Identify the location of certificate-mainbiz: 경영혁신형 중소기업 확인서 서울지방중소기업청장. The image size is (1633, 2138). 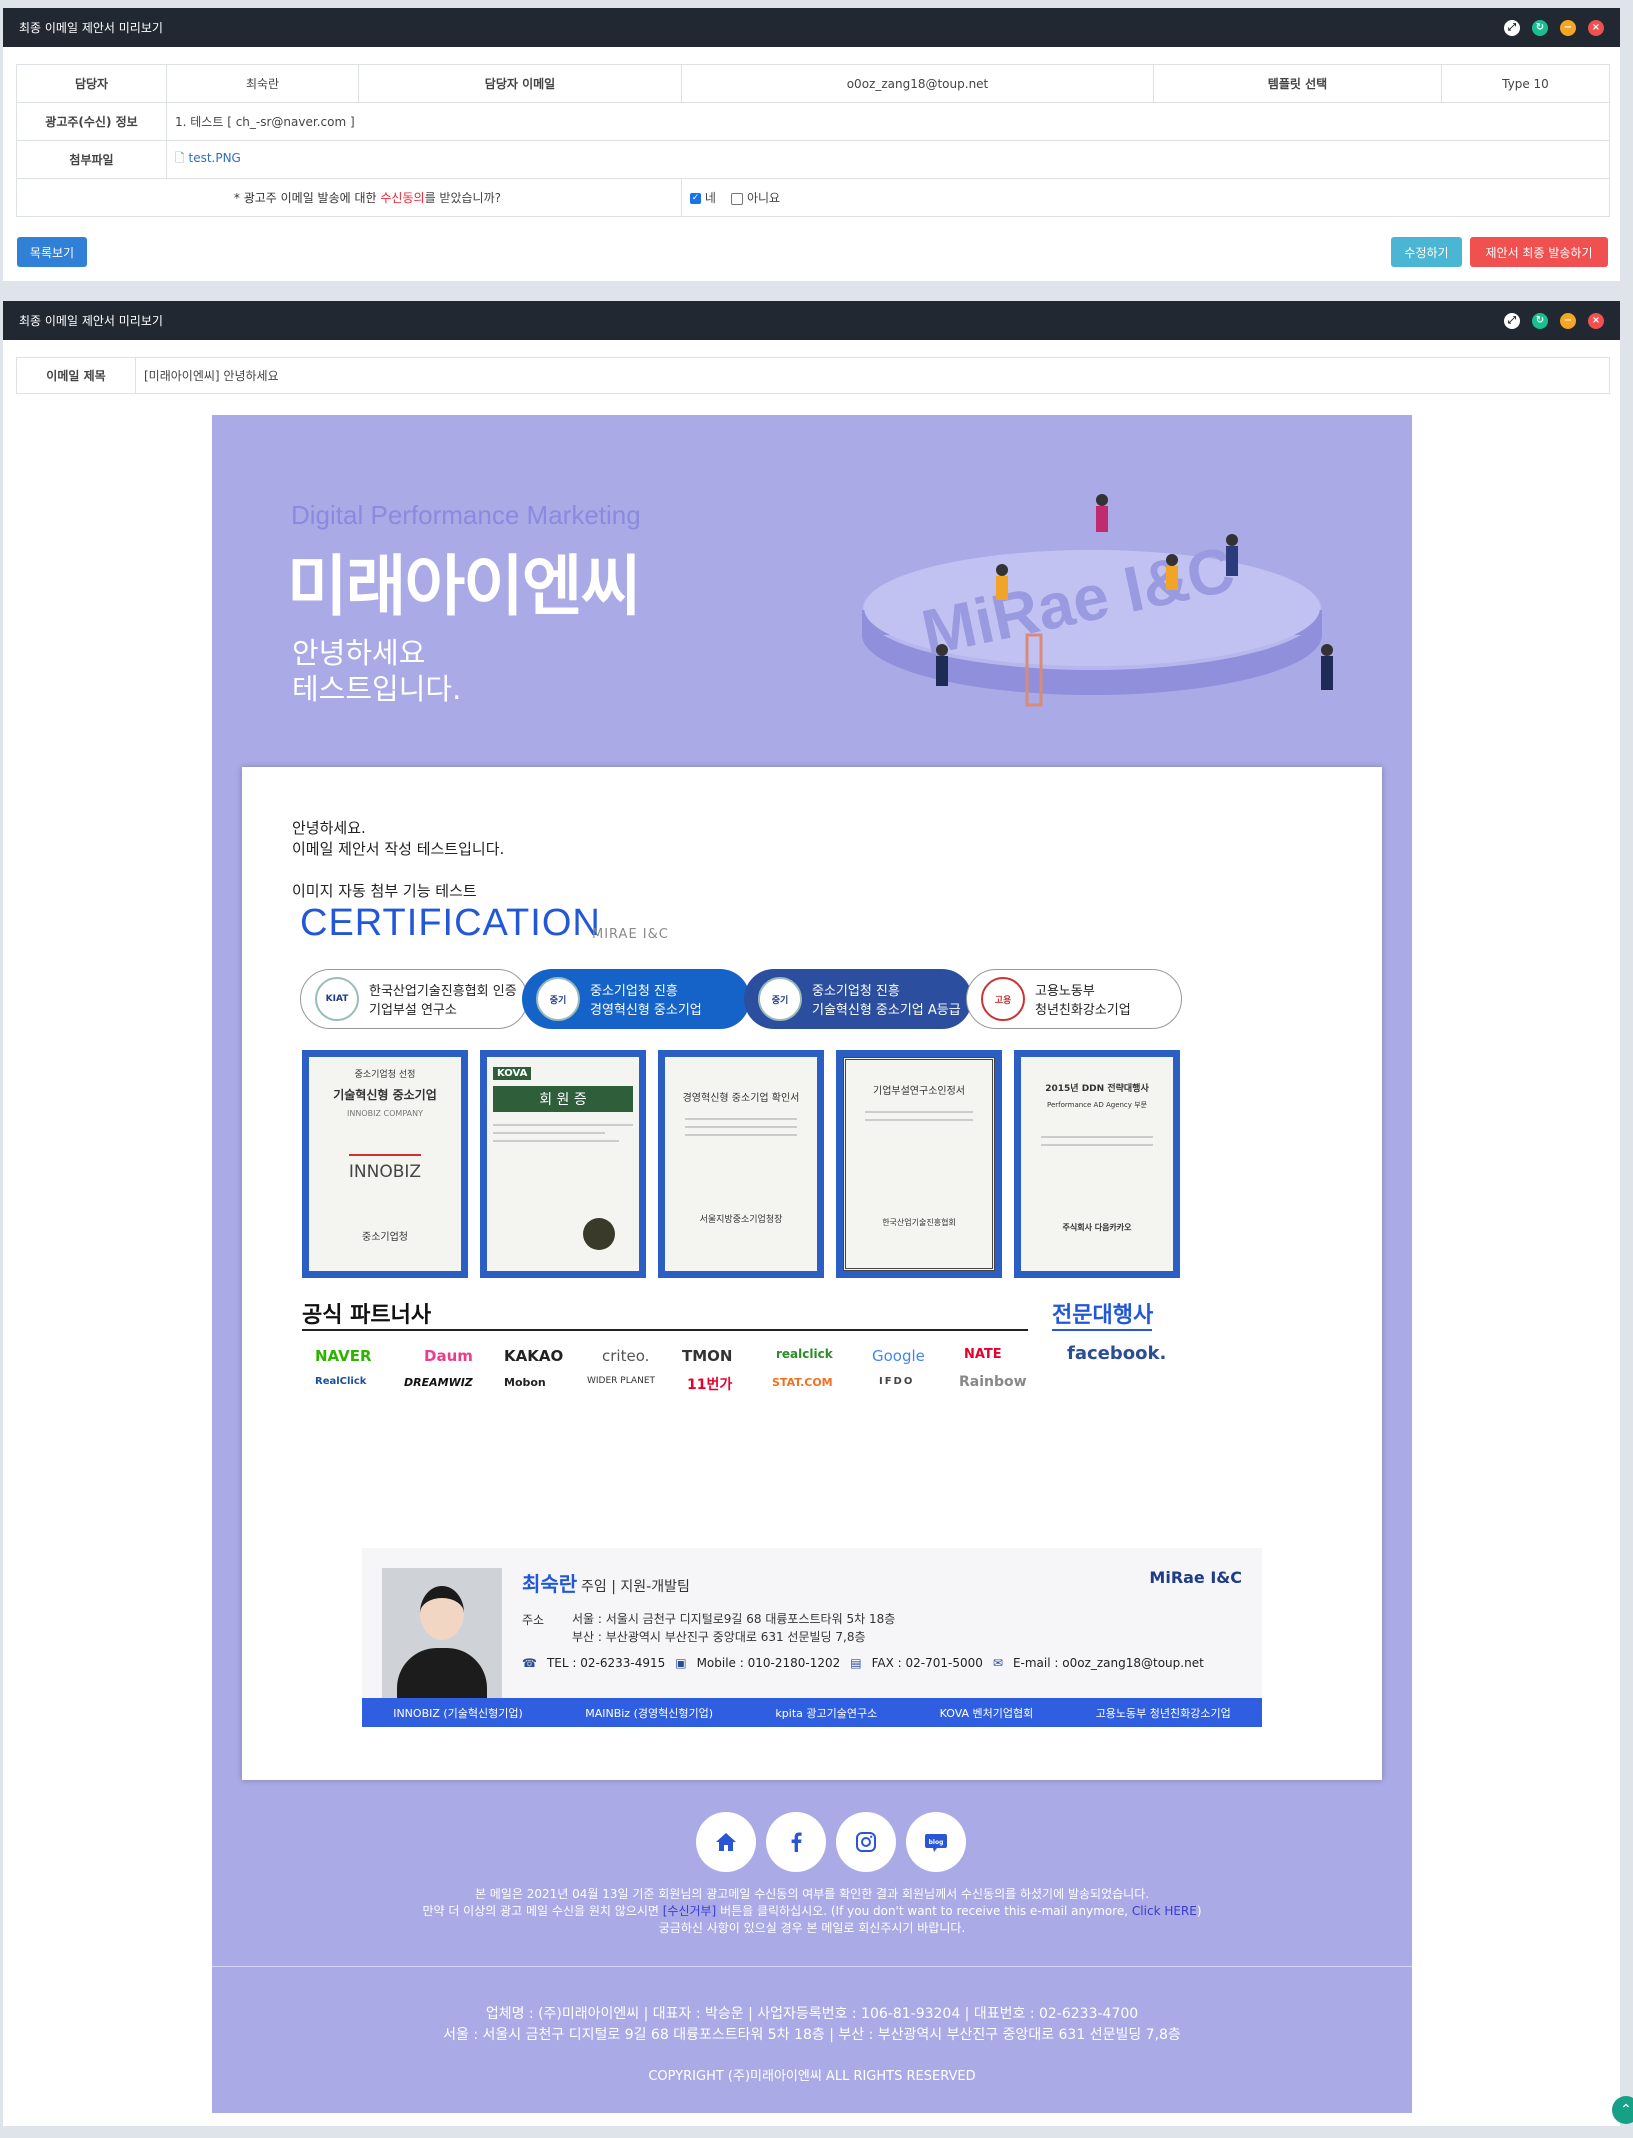
(741, 1164).